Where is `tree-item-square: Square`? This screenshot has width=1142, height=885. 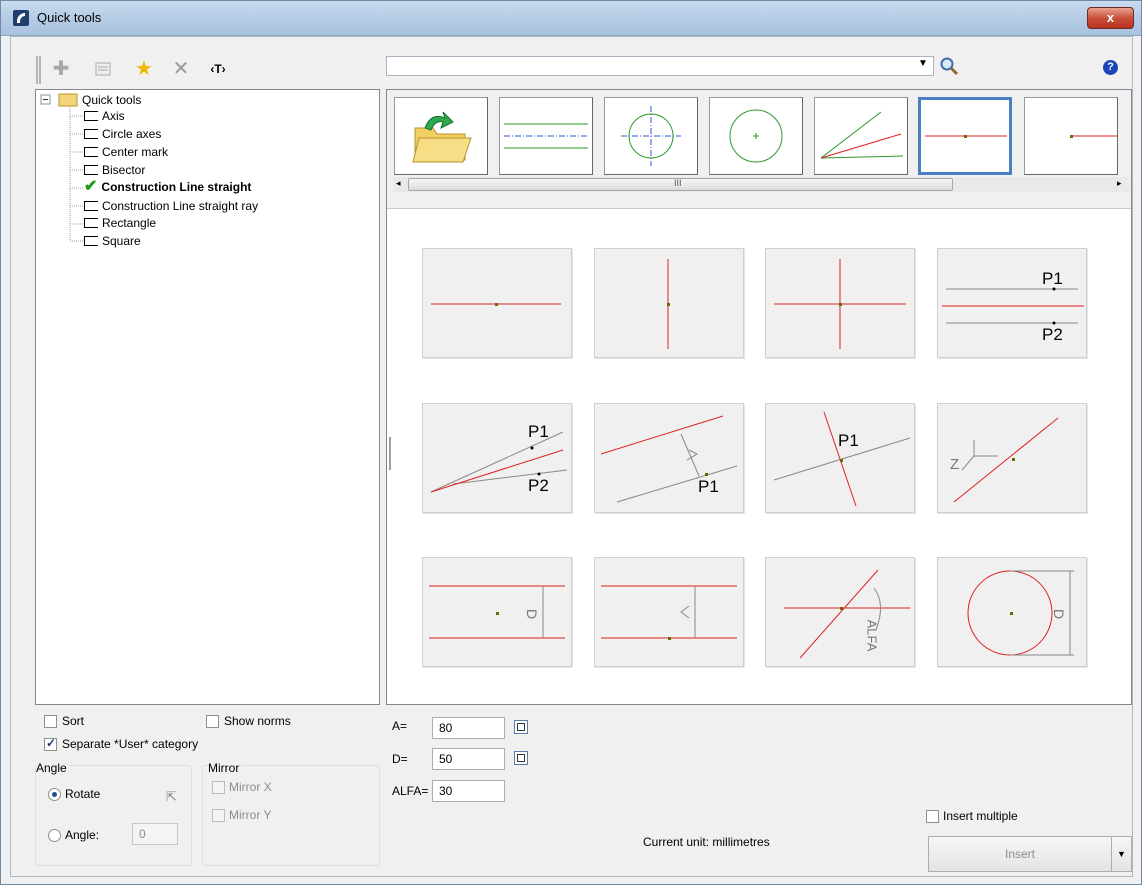 tree-item-square: Square is located at coordinates (112, 241).